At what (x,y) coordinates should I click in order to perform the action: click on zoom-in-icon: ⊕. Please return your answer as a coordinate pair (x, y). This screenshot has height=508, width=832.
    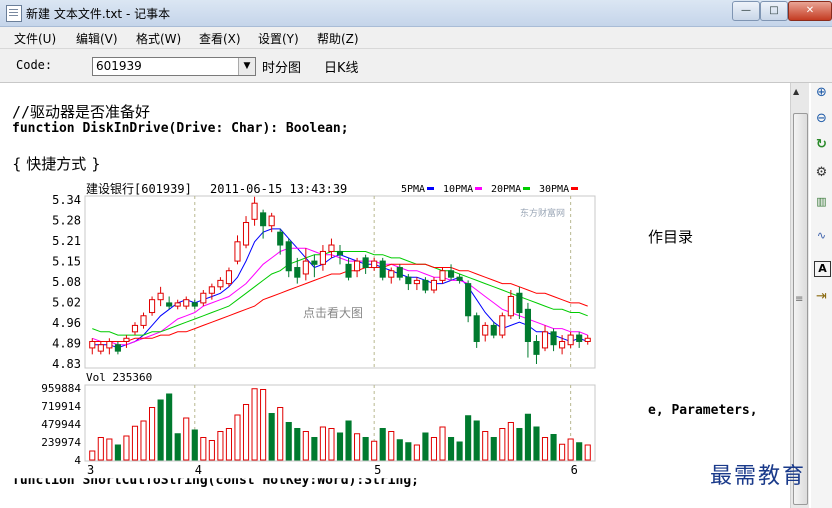
    Looking at the image, I should click on (821, 92).